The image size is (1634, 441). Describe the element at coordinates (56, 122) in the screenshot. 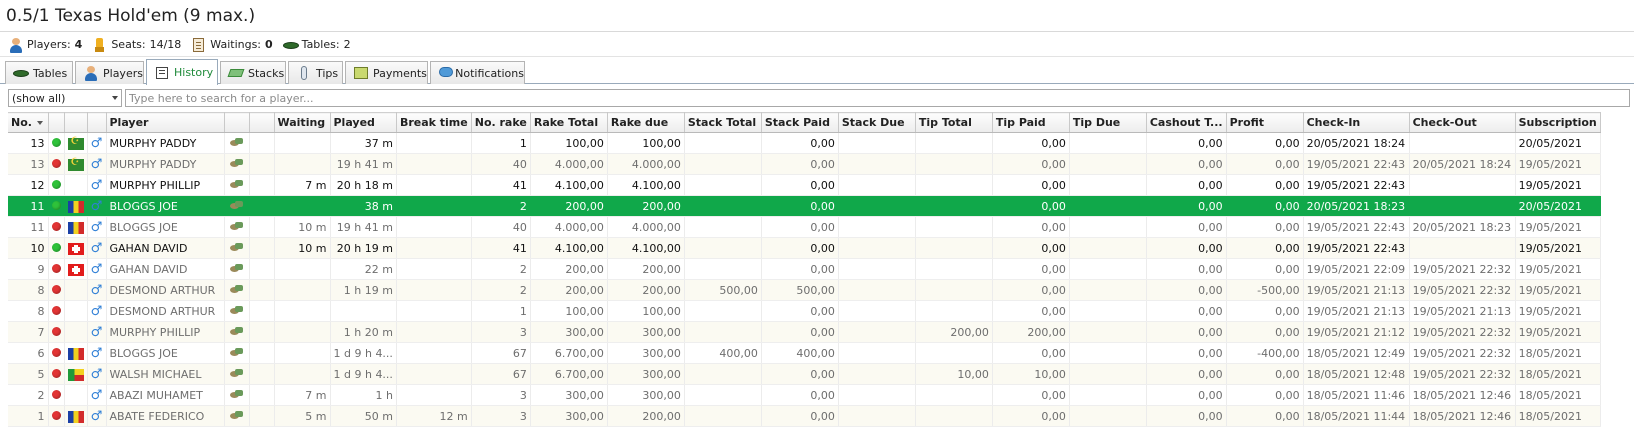

I see `col-status` at that location.